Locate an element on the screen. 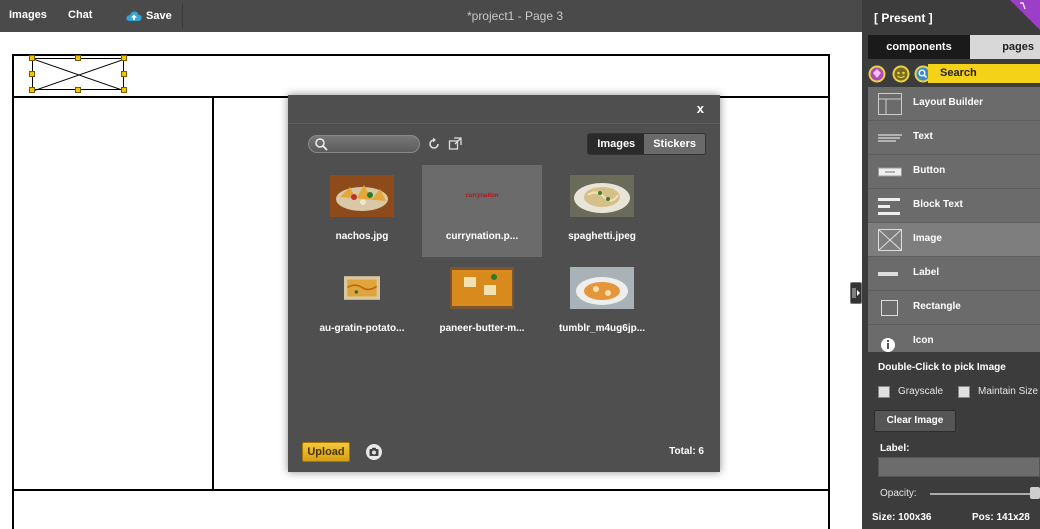 Image resolution: width=1040 pixels, height=529 pixels. spaghetti-thumbnail is located at coordinates (602, 196).